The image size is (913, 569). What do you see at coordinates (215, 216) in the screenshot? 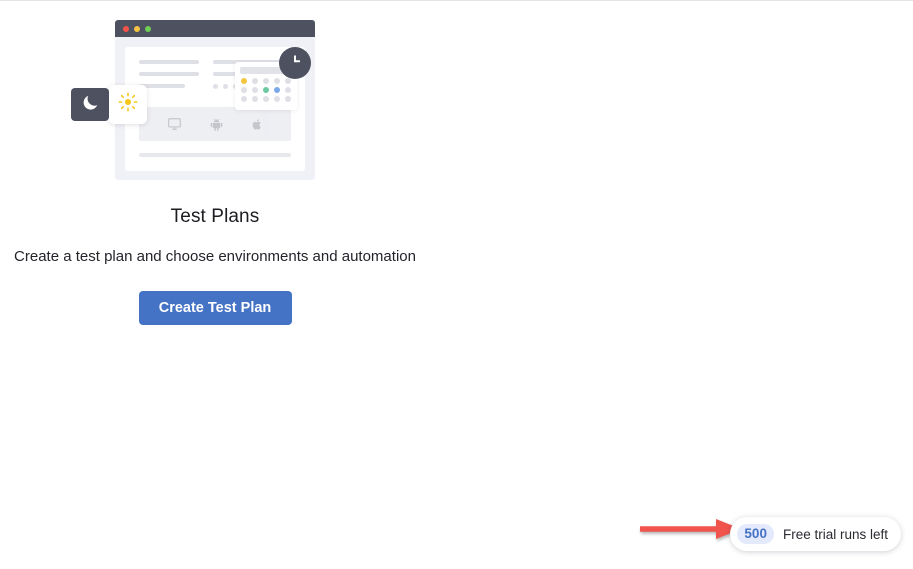
I see `page-title: Test Plans` at bounding box center [215, 216].